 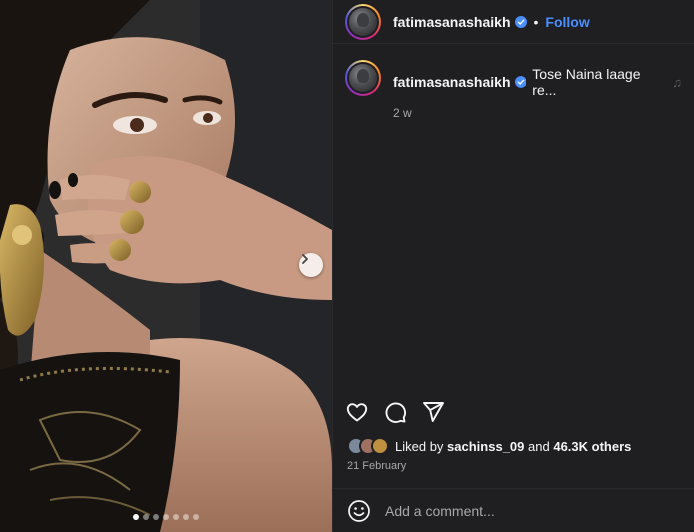 What do you see at coordinates (677, 82) in the screenshot?
I see `music-note-icon: ♫` at bounding box center [677, 82].